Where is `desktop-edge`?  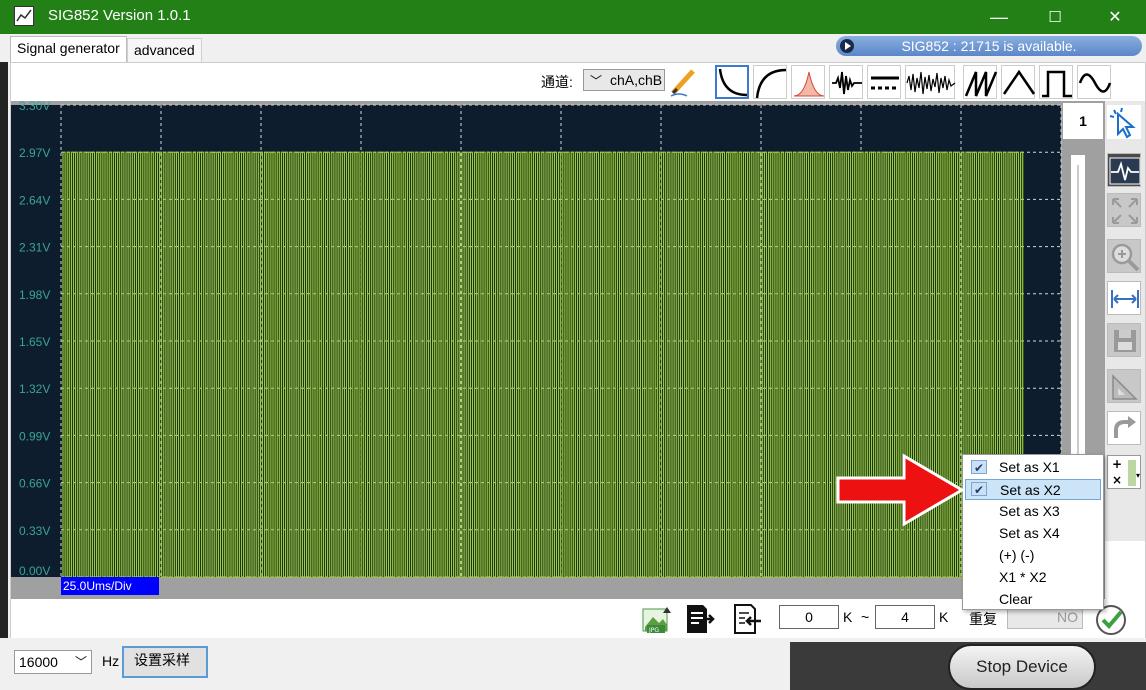 desktop-edge is located at coordinates (4, 345).